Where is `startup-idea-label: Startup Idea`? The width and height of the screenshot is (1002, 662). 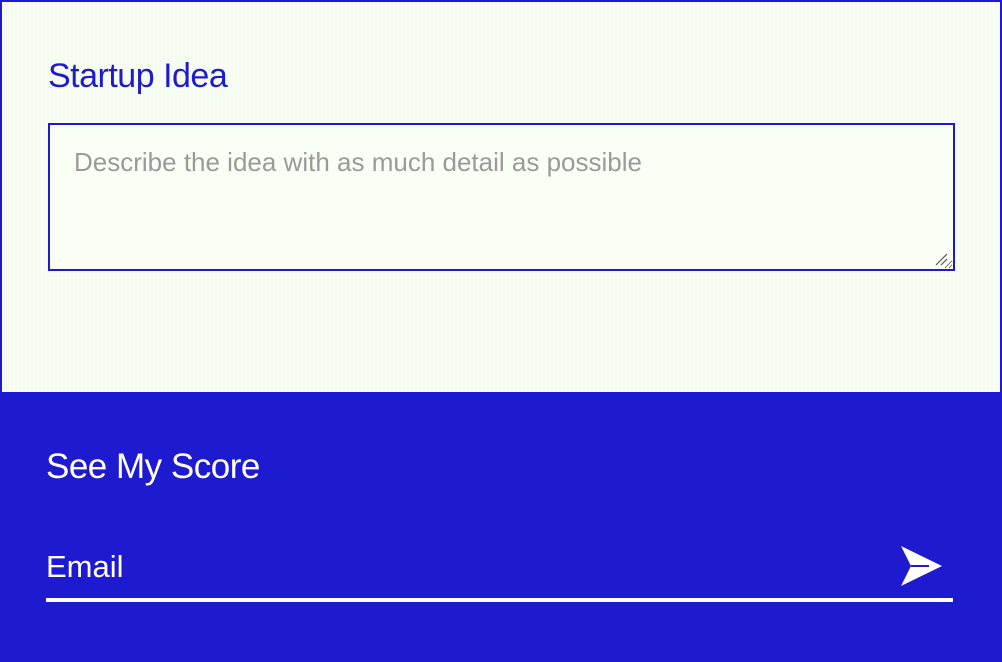
startup-idea-label: Startup Idea is located at coordinates (138, 76).